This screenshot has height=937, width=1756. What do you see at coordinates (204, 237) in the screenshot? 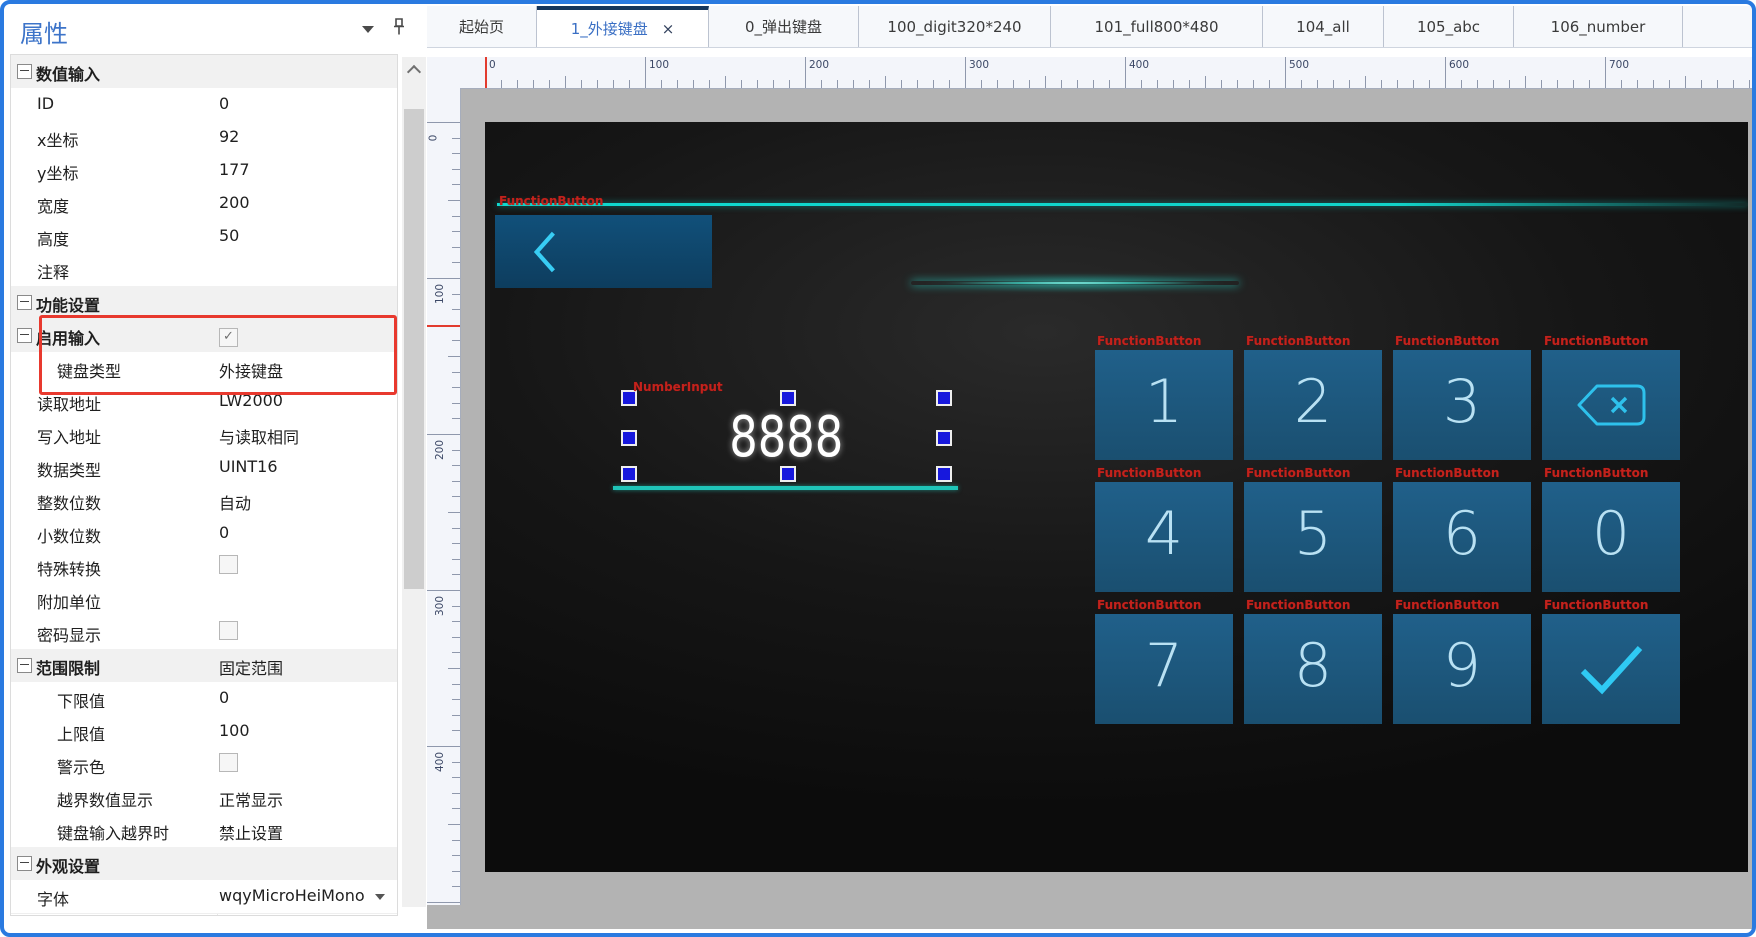
I see `property-row-5: 高度 50` at bounding box center [204, 237].